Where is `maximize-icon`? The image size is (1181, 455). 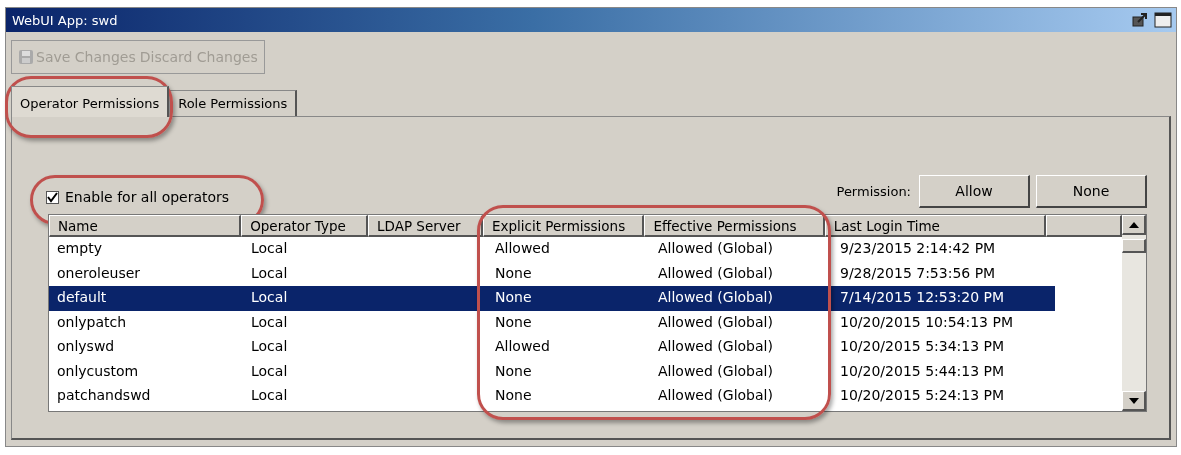 maximize-icon is located at coordinates (1163, 20).